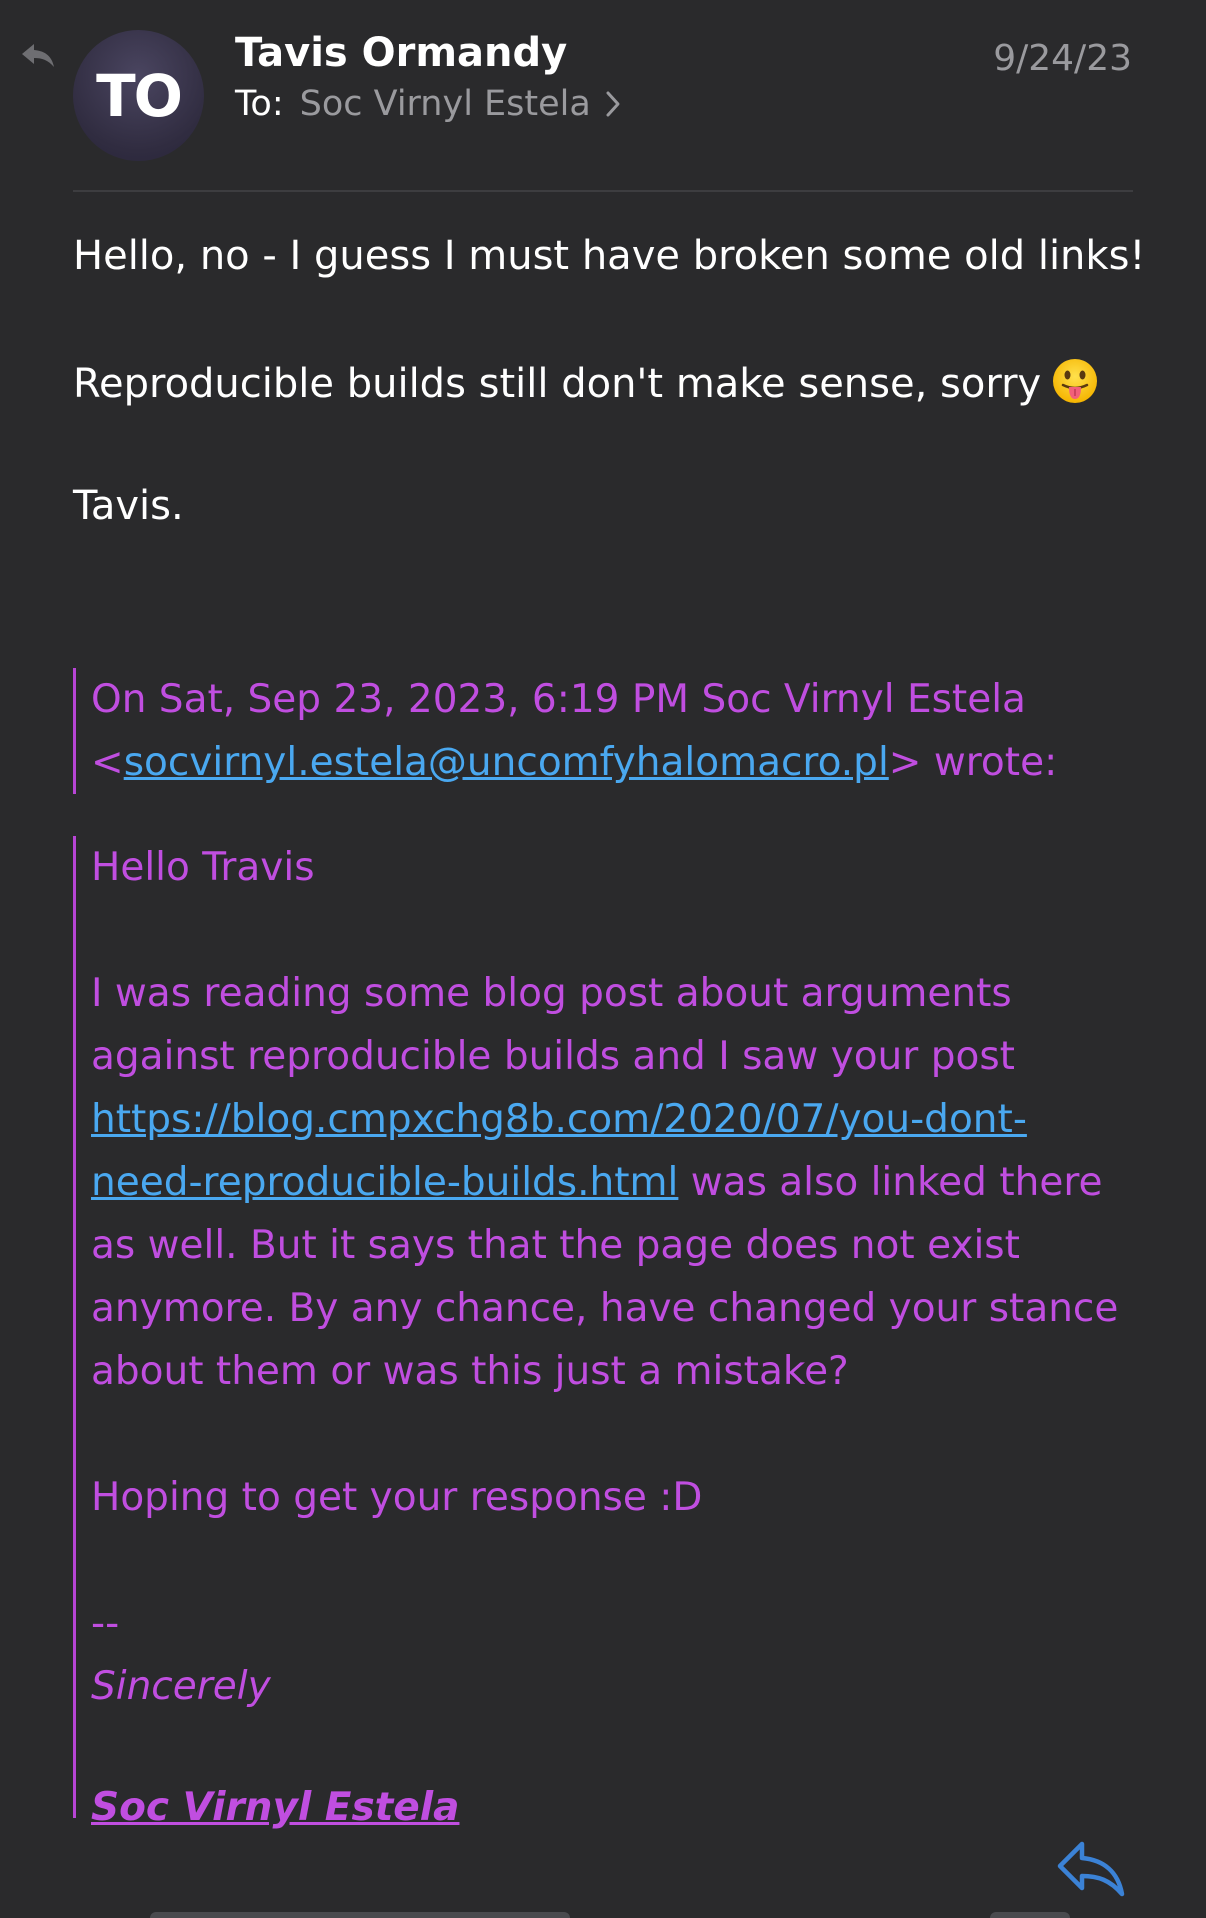 The image size is (1206, 1918). Describe the element at coordinates (360, 1915) in the screenshot. I see `bottom-toolbar-edge-left` at that location.